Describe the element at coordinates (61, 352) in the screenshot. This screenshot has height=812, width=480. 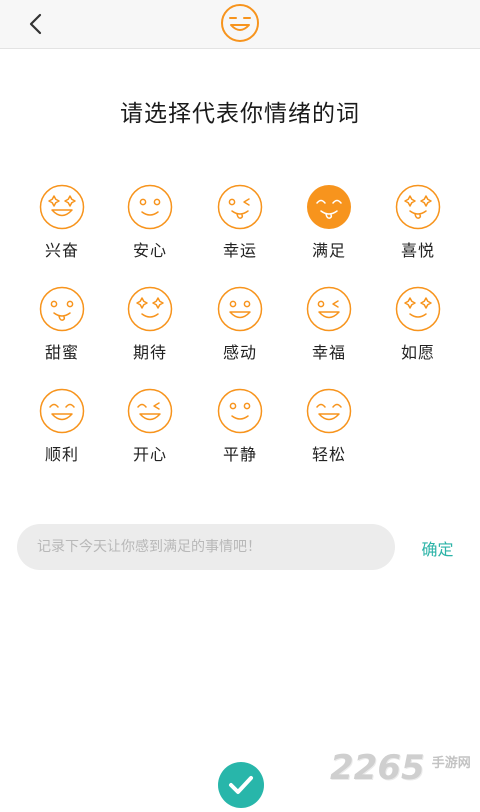
I see `mood-label: 甜蜜` at that location.